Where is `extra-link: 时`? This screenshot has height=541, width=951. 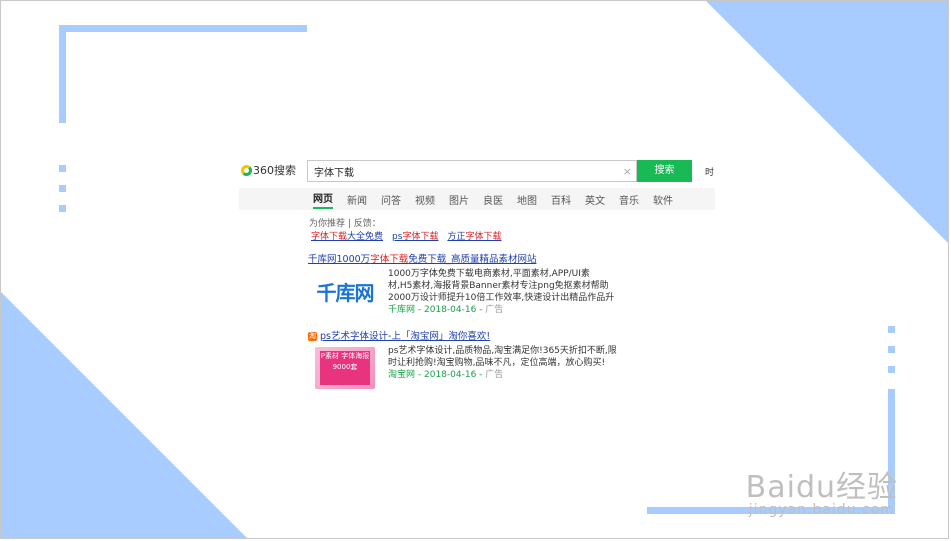 extra-link: 时 is located at coordinates (709, 171).